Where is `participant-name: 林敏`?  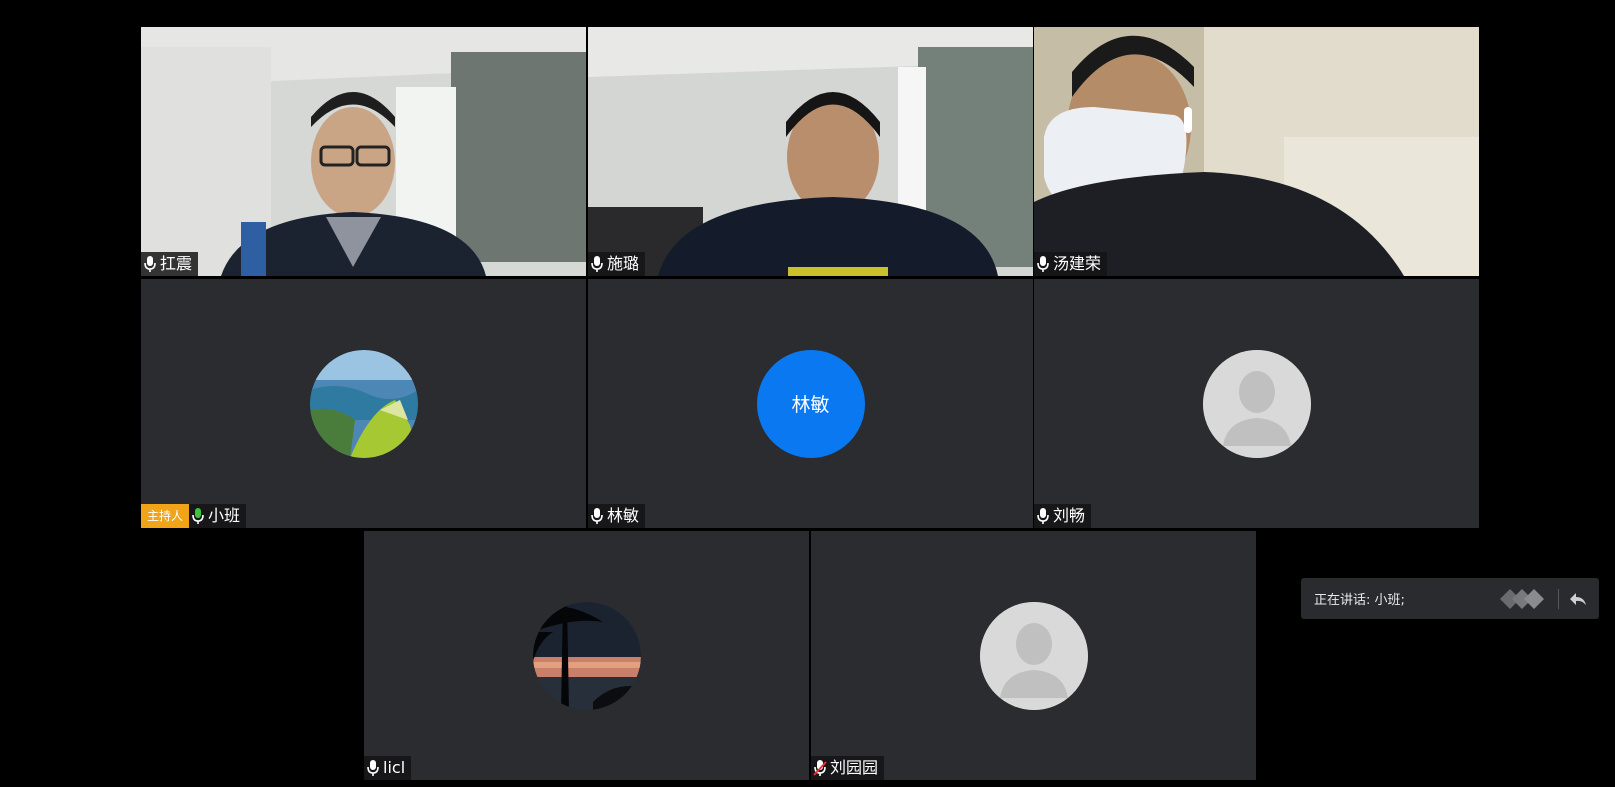
participant-name: 林敏 is located at coordinates (623, 515).